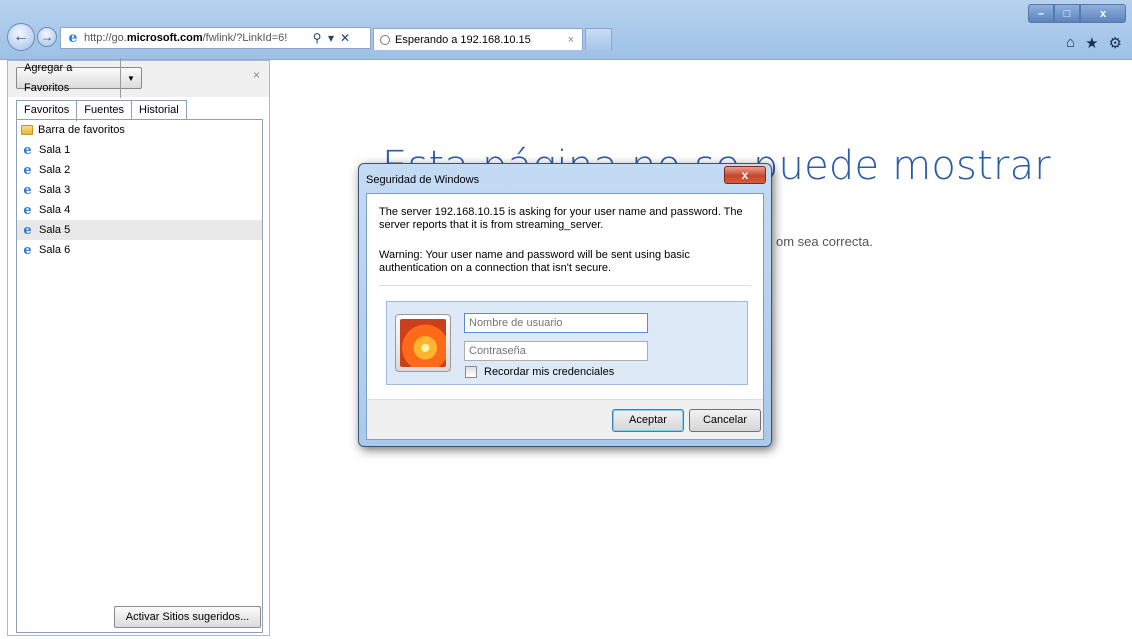  Describe the element at coordinates (463, 39) in the screenshot. I see `tab-title: Esperando a 192.168.10.15` at that location.